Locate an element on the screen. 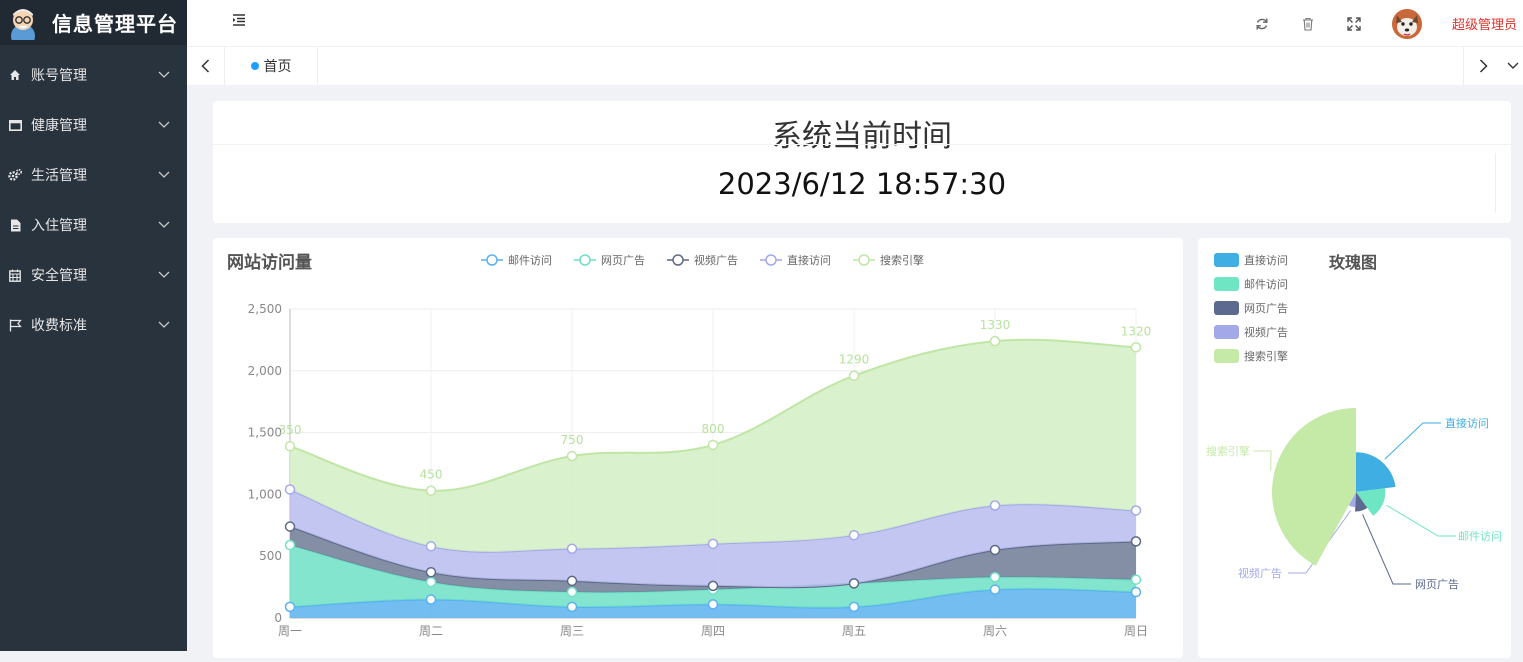  menu-fold-icon is located at coordinates (239, 20).